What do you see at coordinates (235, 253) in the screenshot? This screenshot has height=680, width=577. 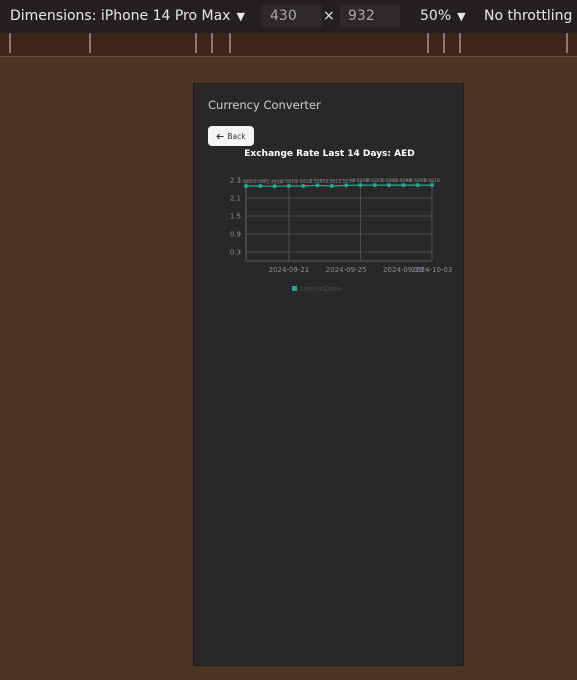 I see `y-tick-label: 0.3` at bounding box center [235, 253].